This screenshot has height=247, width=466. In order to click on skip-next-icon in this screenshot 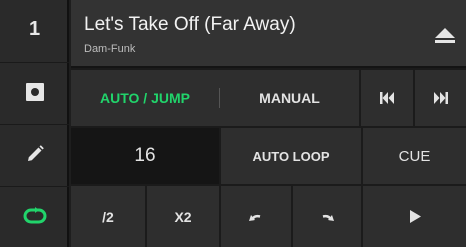, I will do `click(440, 98)`.